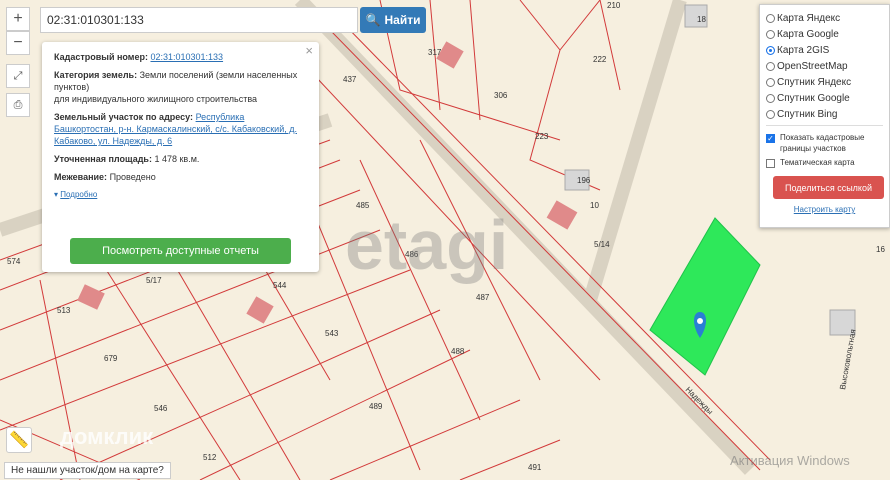  What do you see at coordinates (402, 20) in the screenshot?
I see `find-label: Найти` at bounding box center [402, 20].